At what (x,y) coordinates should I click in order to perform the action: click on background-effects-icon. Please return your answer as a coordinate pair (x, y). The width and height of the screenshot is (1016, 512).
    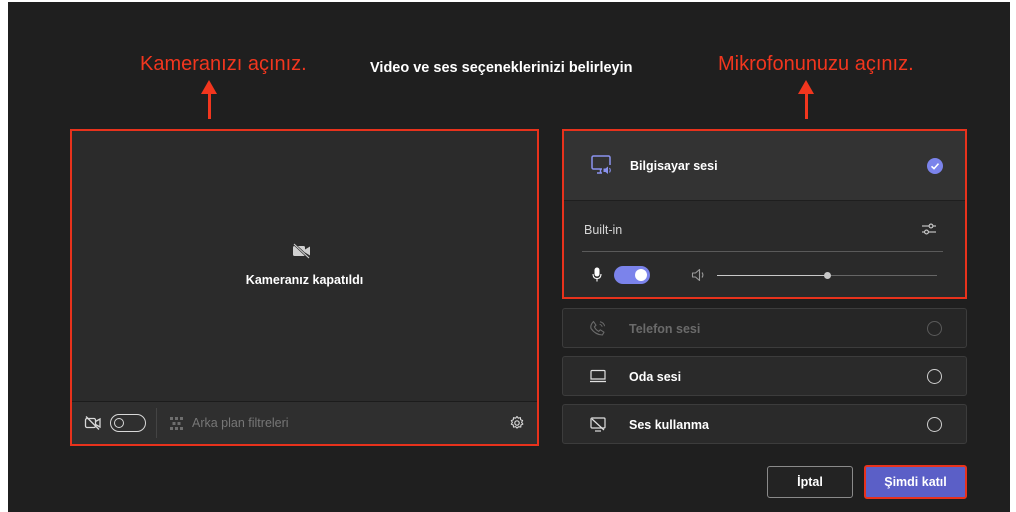
    Looking at the image, I should click on (176, 423).